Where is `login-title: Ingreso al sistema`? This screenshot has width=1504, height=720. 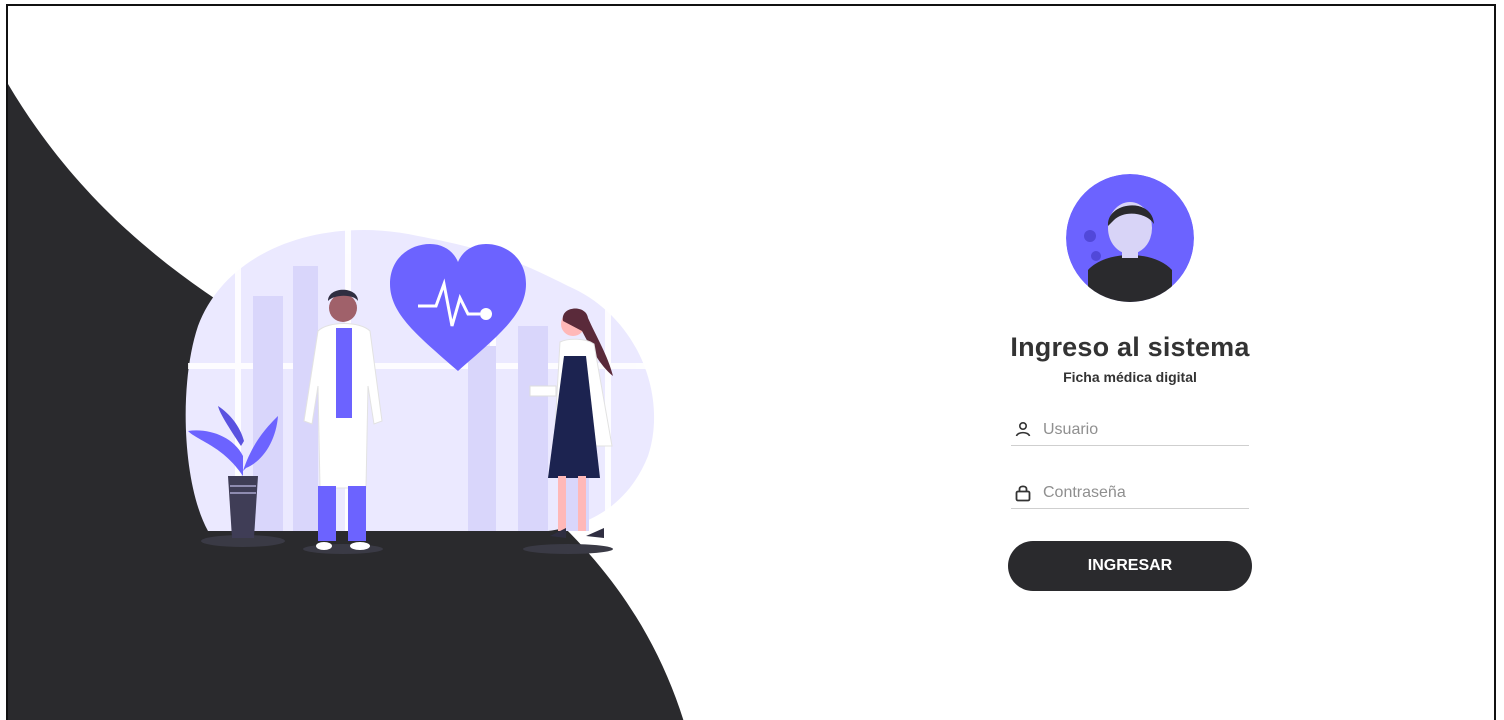 login-title: Ingreso al sistema is located at coordinates (1130, 347).